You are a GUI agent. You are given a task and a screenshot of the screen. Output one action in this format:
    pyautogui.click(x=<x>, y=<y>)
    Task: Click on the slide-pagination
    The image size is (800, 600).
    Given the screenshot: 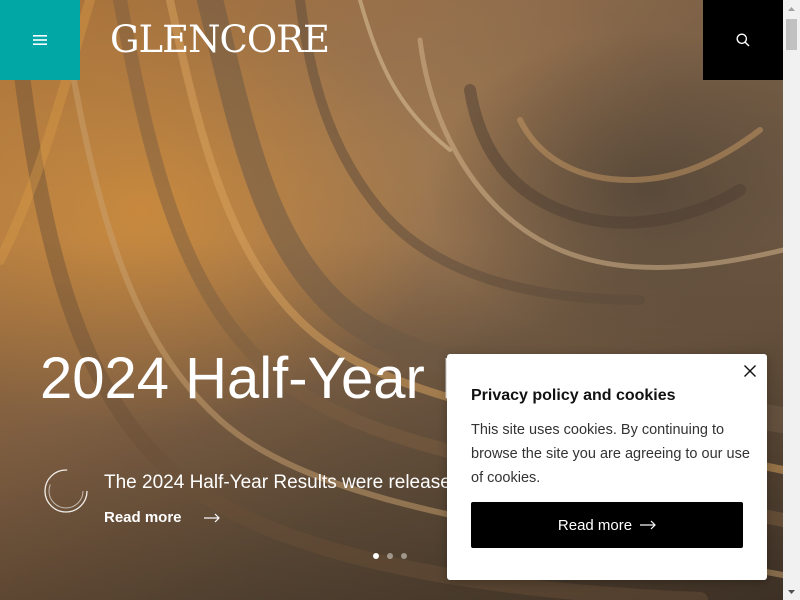 What is the action you would take?
    pyautogui.click(x=390, y=556)
    